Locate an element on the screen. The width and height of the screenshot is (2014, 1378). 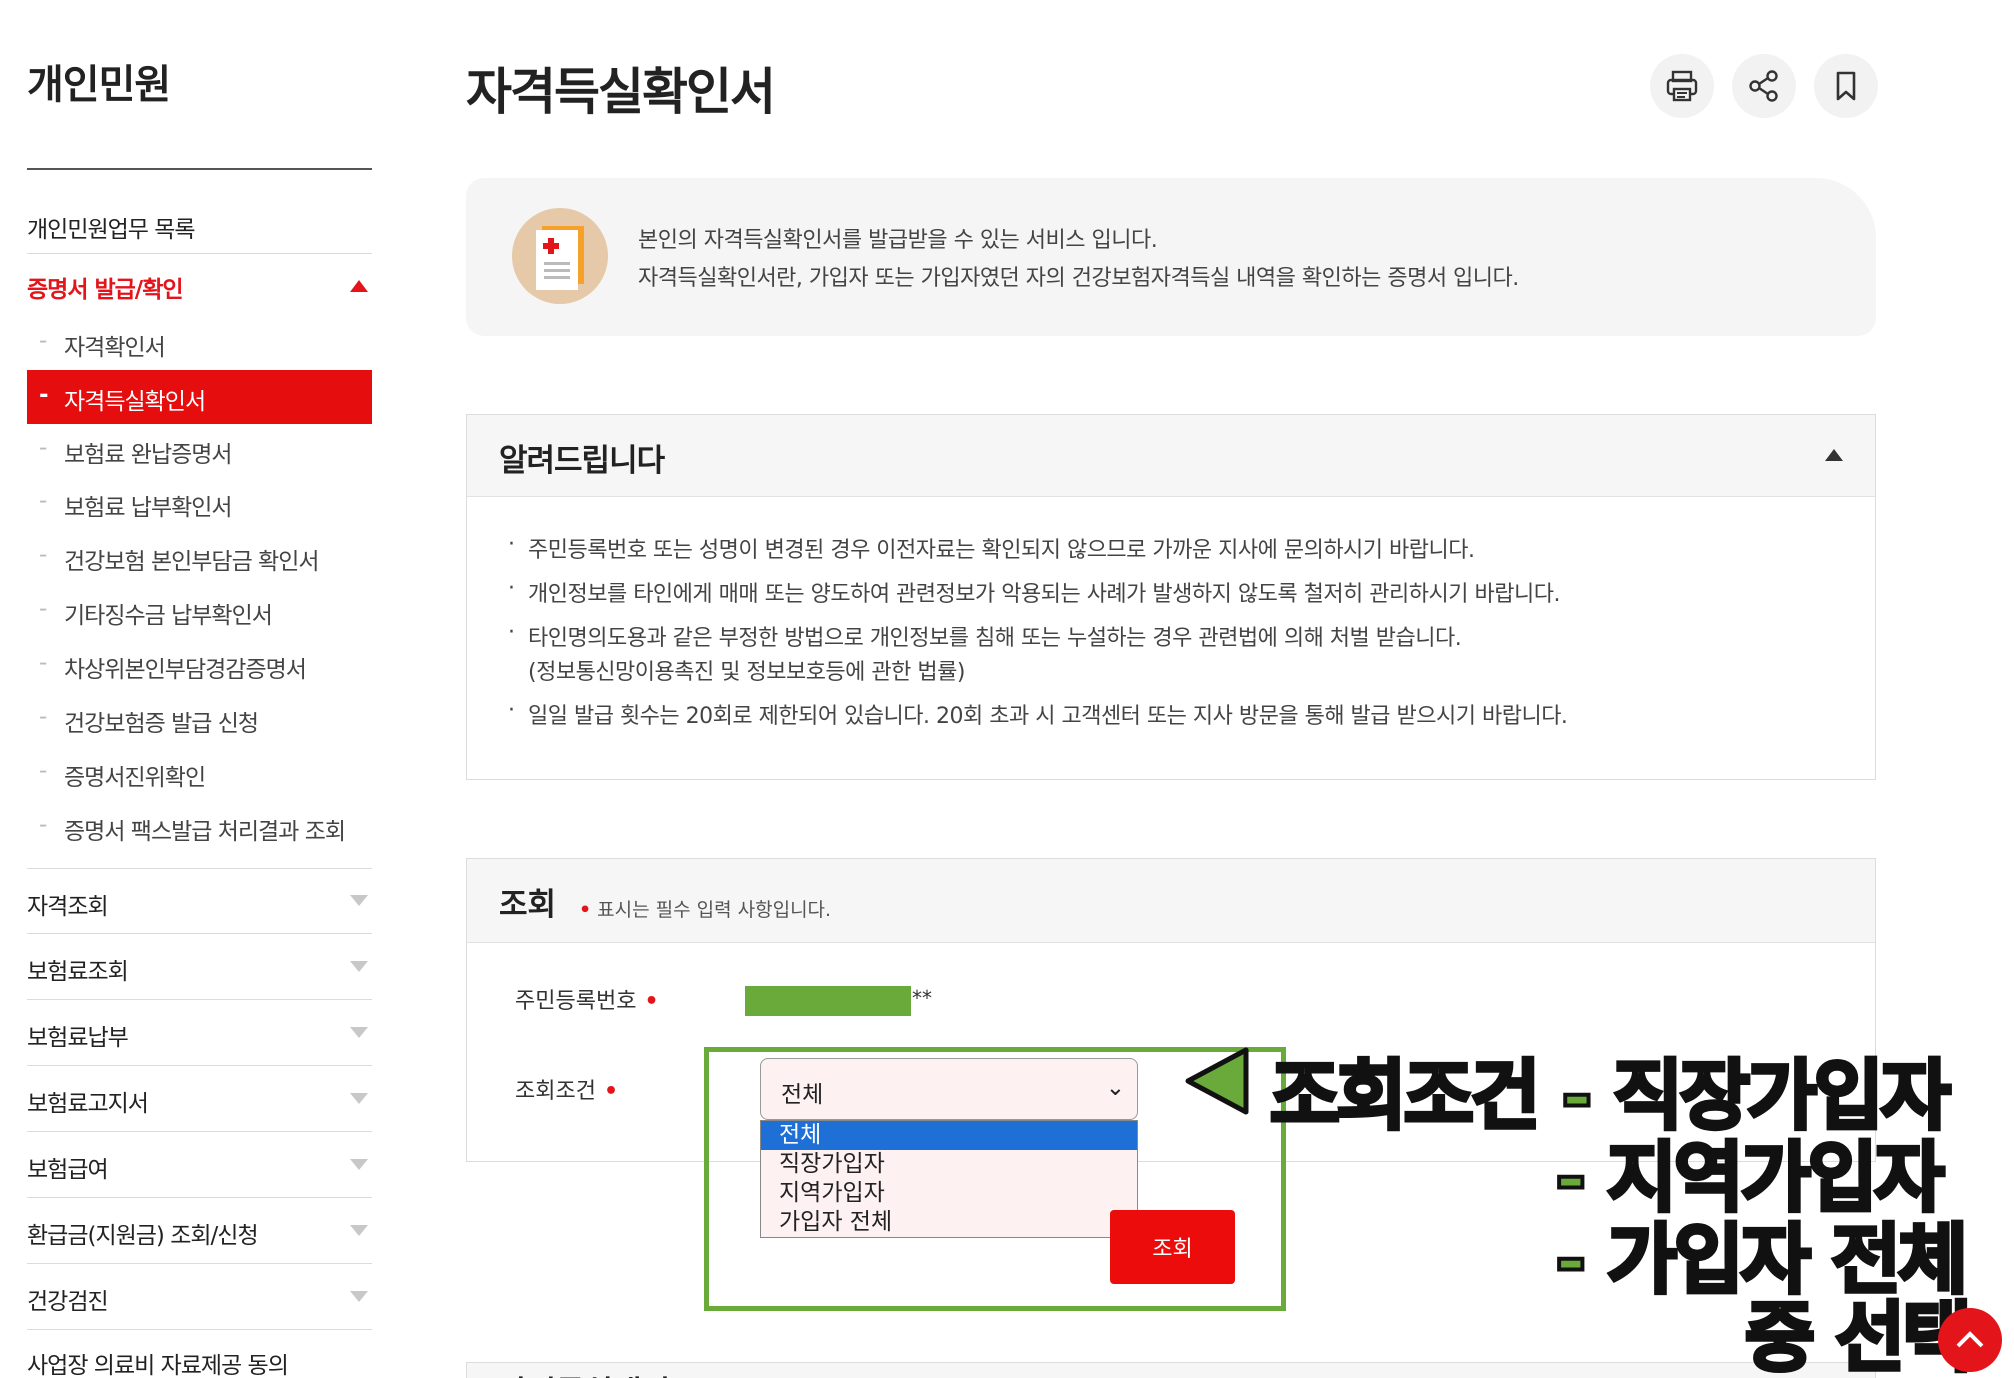
sidebar-item-medical-data-consent: 사업장 의료비 자료제공 동의 is located at coordinates (199, 1354).